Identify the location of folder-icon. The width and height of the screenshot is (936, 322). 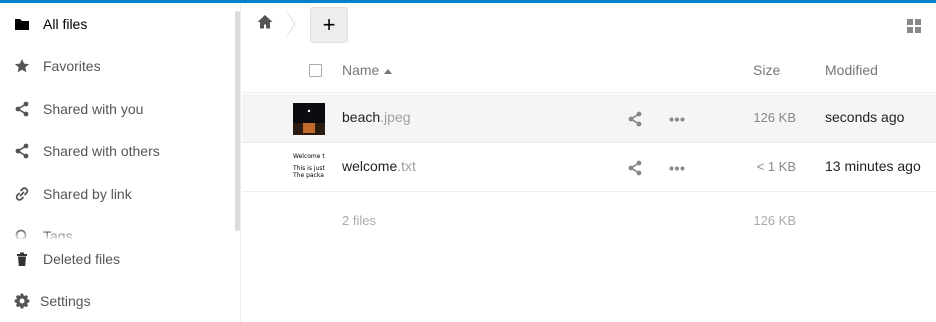
(22, 24).